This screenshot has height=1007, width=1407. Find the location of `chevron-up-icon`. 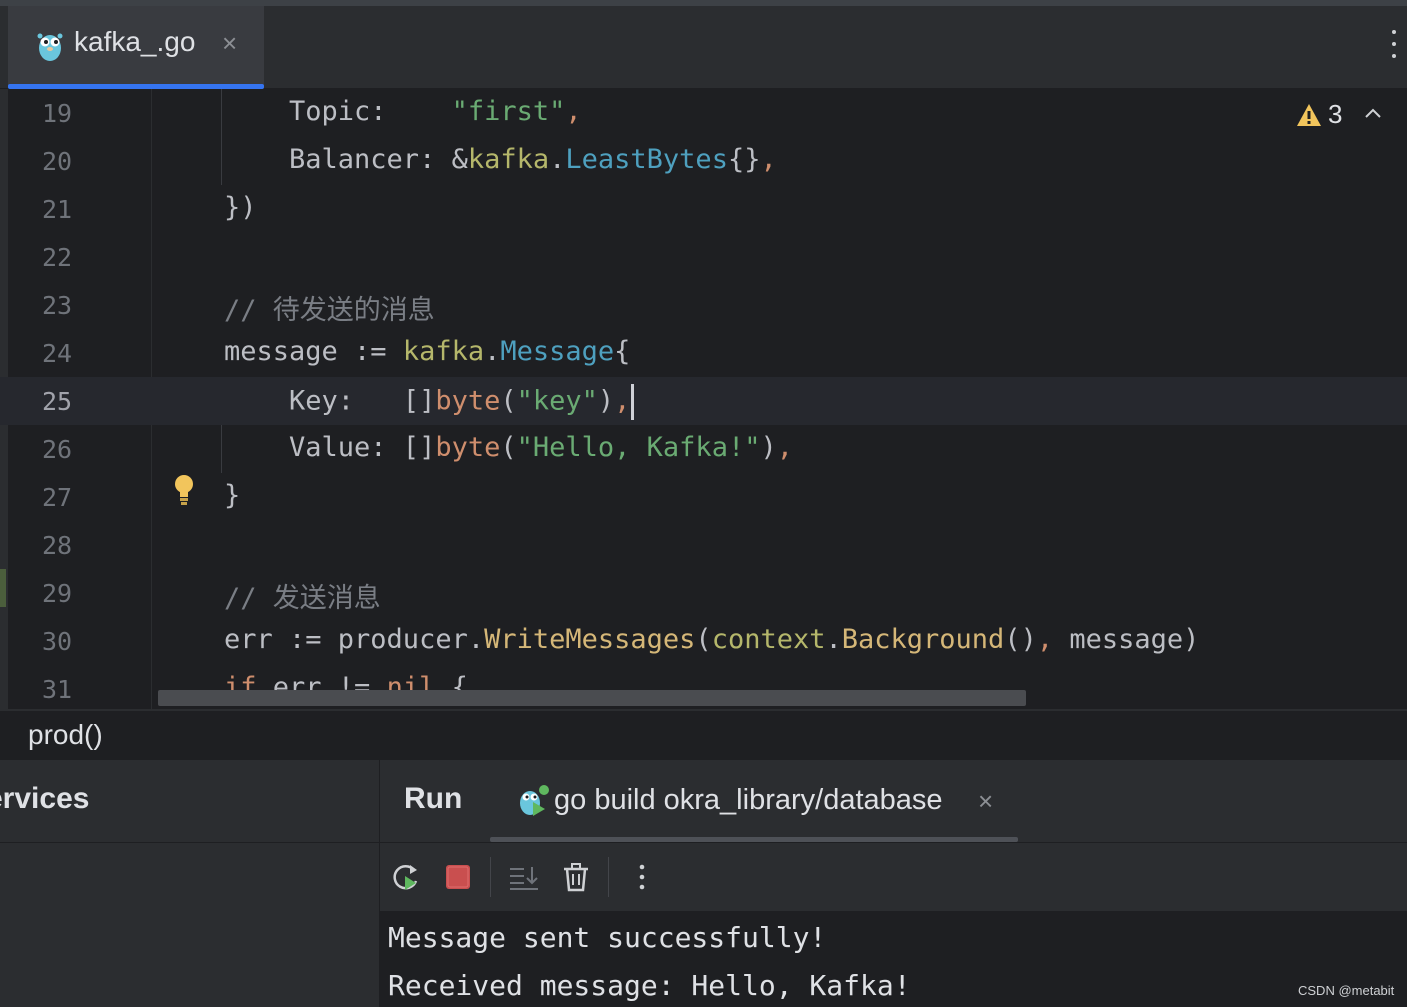

chevron-up-icon is located at coordinates (1373, 113).